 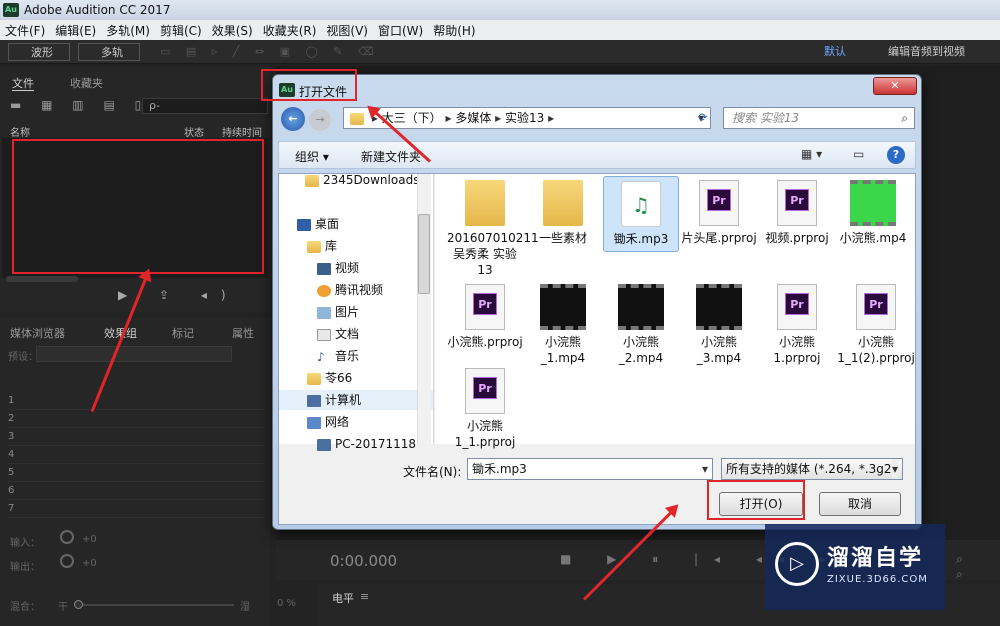 What do you see at coordinates (23, 357) in the screenshot?
I see `preset-label: 预设：` at bounding box center [23, 357].